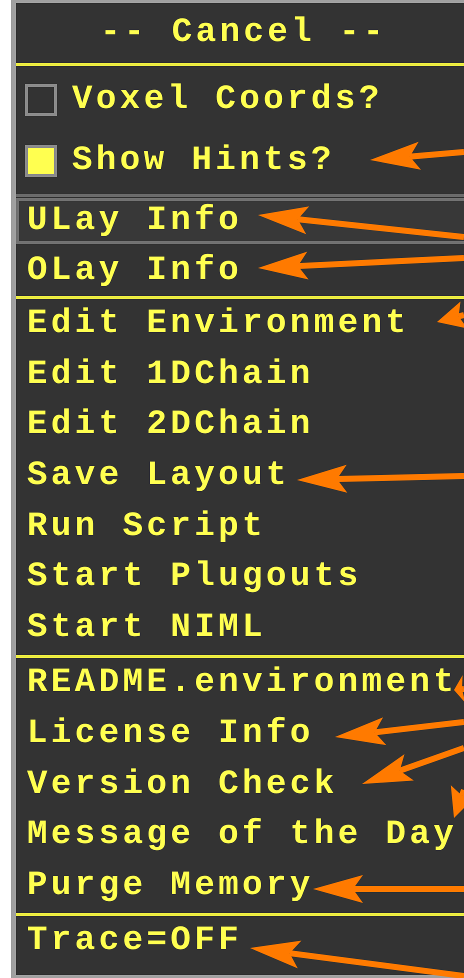 The width and height of the screenshot is (464, 978). What do you see at coordinates (240, 784) in the screenshot?
I see `menu-item: Version Check` at bounding box center [240, 784].